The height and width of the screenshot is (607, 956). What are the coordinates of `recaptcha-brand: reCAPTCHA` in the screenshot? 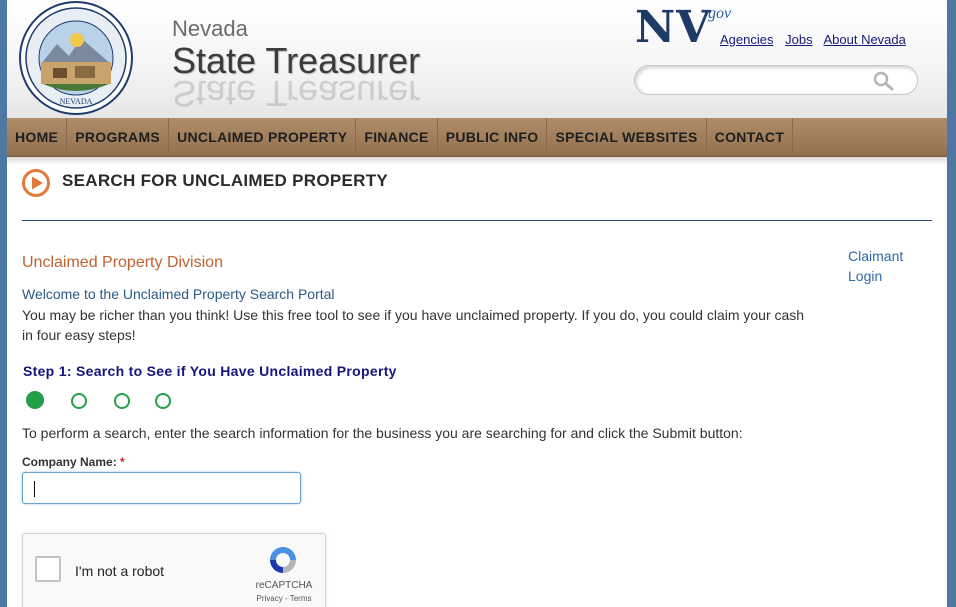 It's located at (284, 585).